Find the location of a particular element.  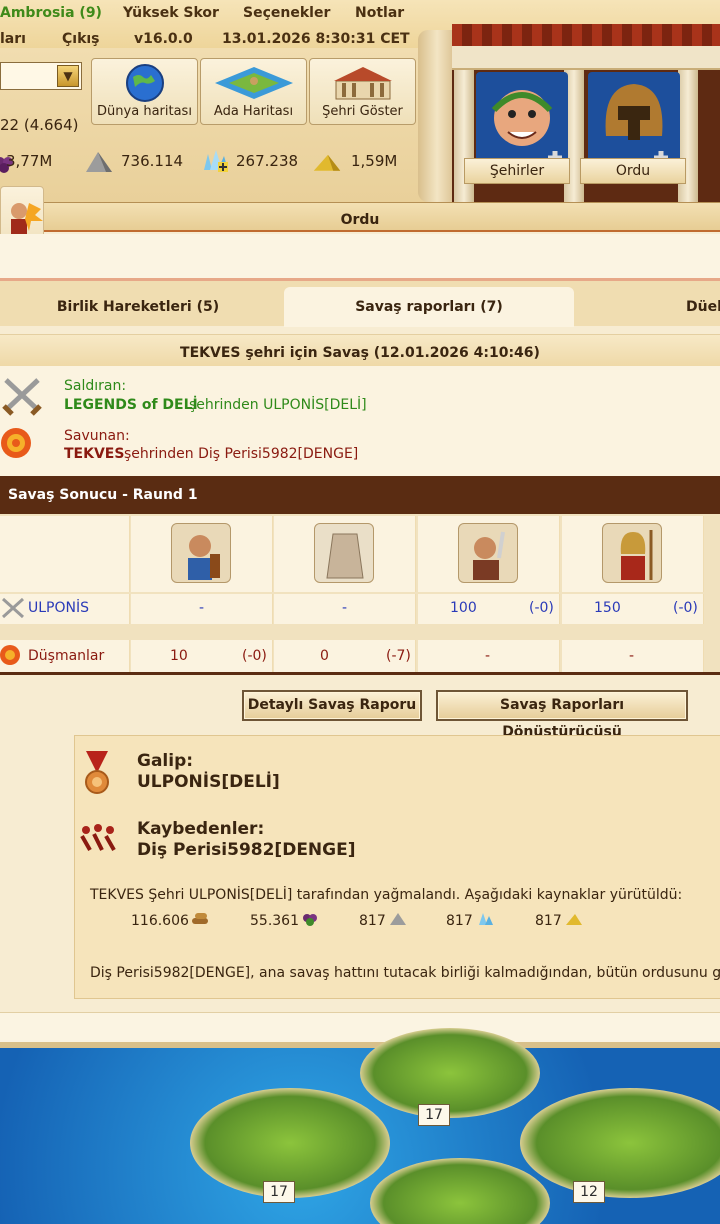

report-converter-button: Savaş Raporları Dönüştürücüsü is located at coordinates (562, 715).